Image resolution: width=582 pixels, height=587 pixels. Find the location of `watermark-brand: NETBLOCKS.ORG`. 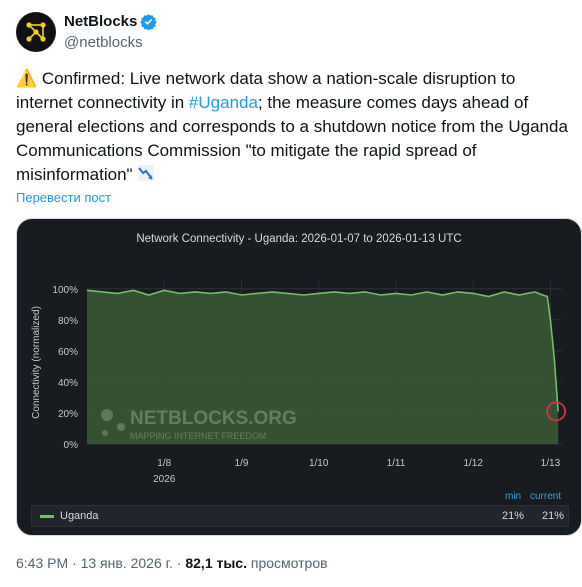

watermark-brand: NETBLOCKS.ORG is located at coordinates (213, 418).